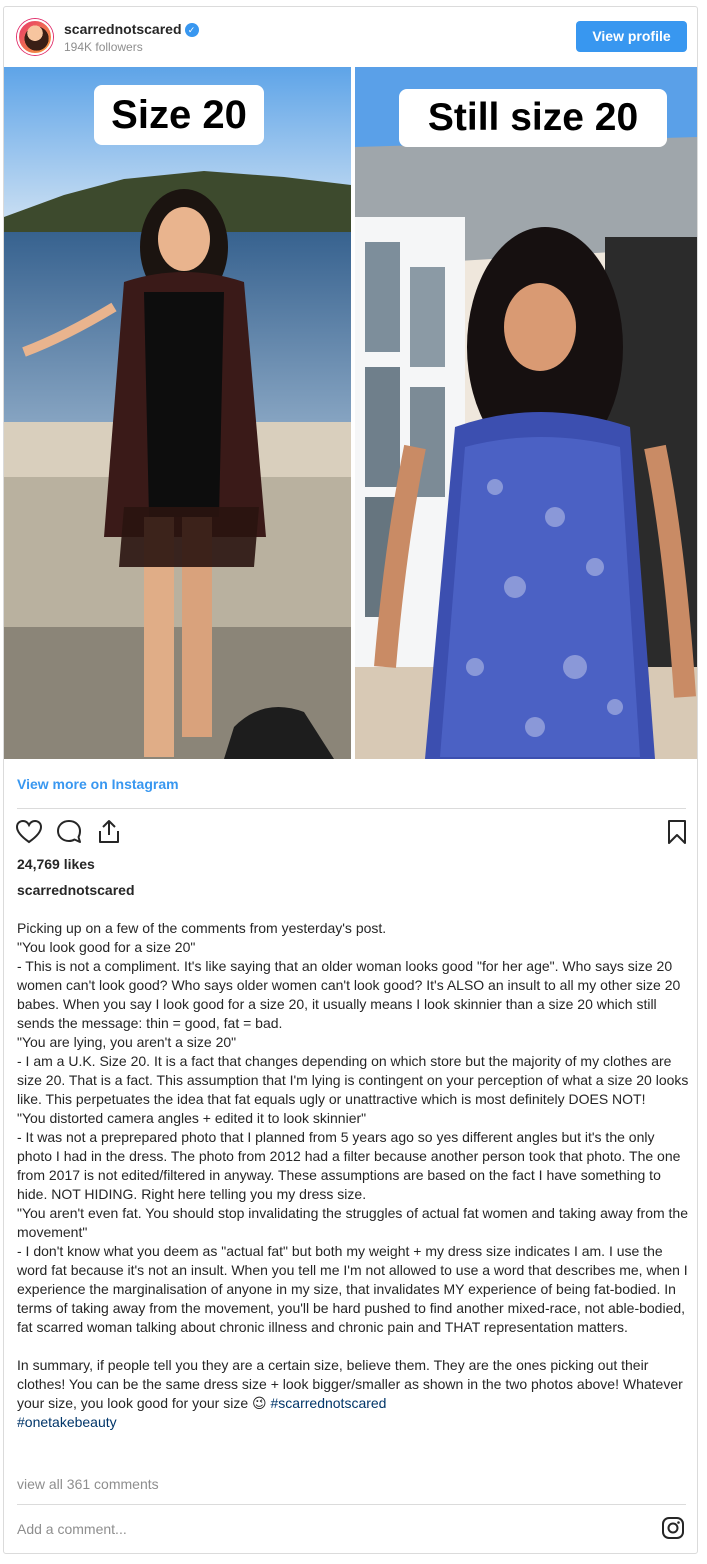 The width and height of the screenshot is (707, 1564). What do you see at coordinates (352, 833) in the screenshot?
I see `action-bar` at bounding box center [352, 833].